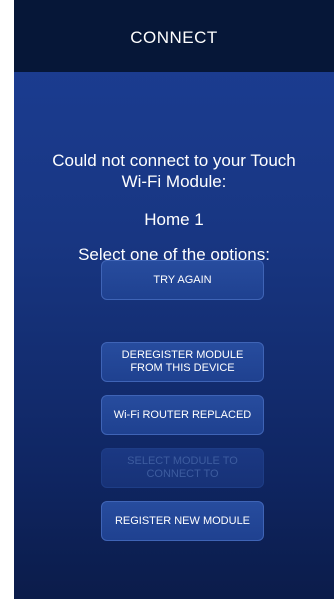 The image size is (334, 599). What do you see at coordinates (182, 280) in the screenshot?
I see `try-again-button: TRY AGAIN` at bounding box center [182, 280].